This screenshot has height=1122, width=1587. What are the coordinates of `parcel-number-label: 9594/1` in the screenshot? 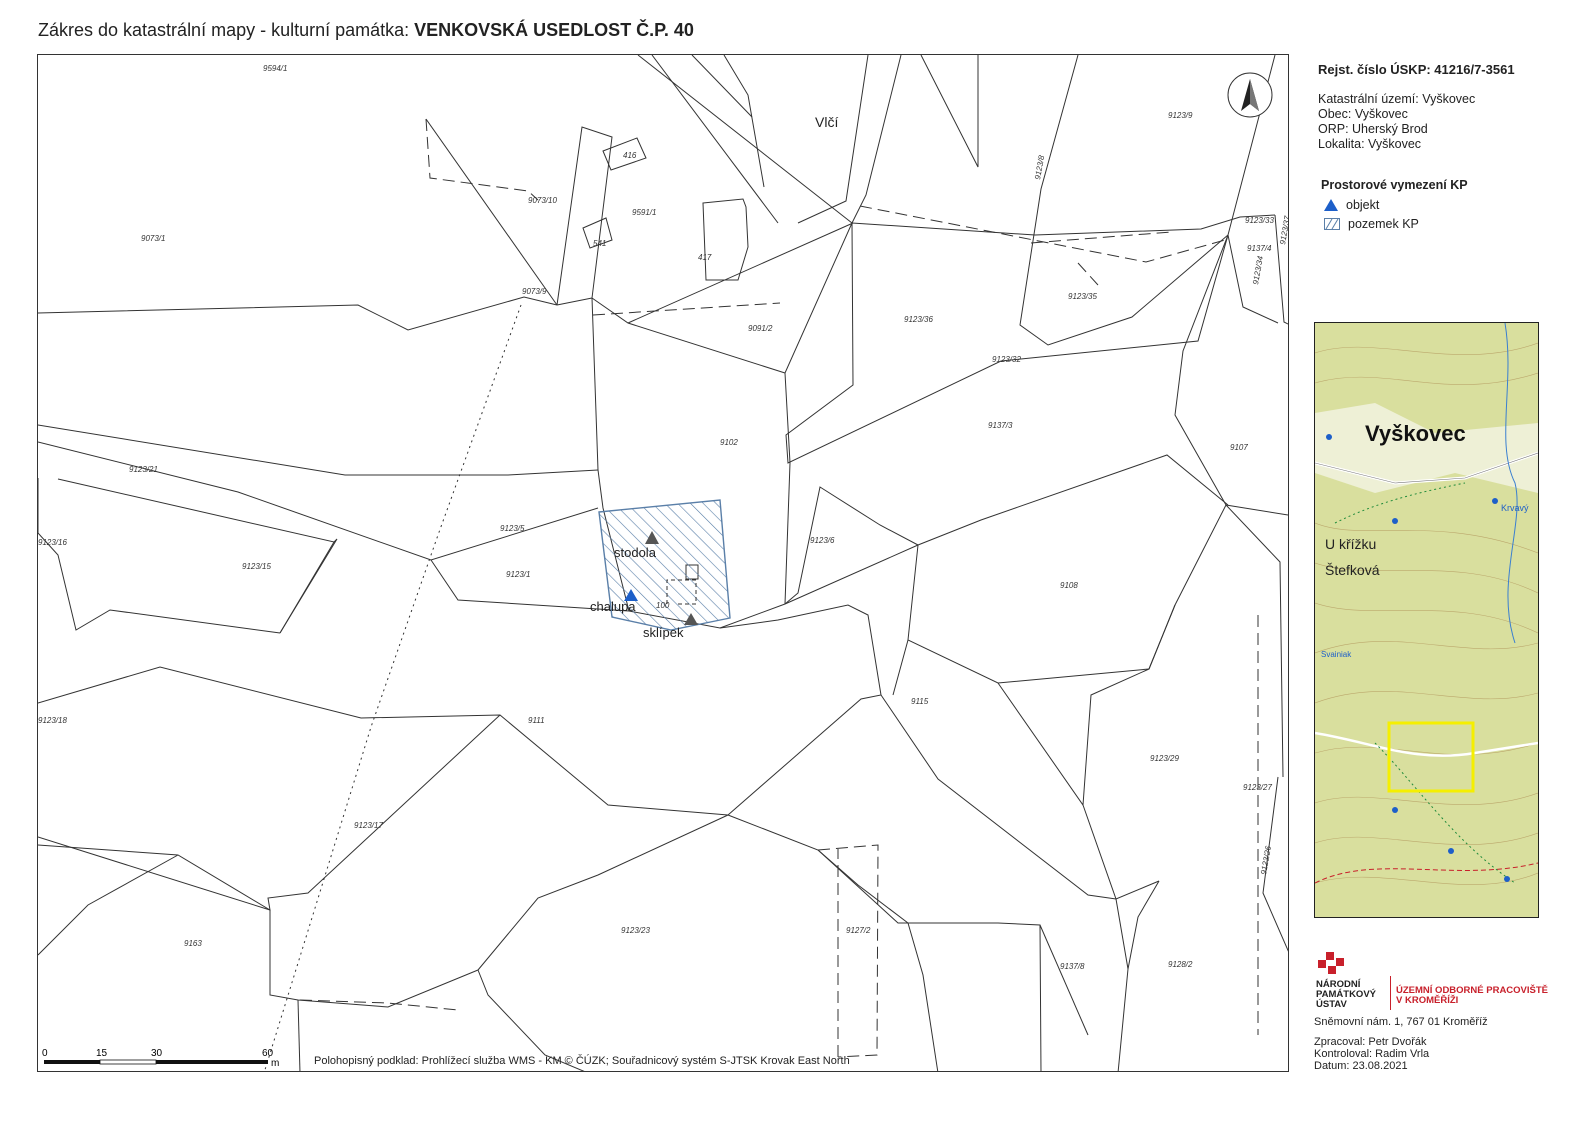 It's located at (275, 68).